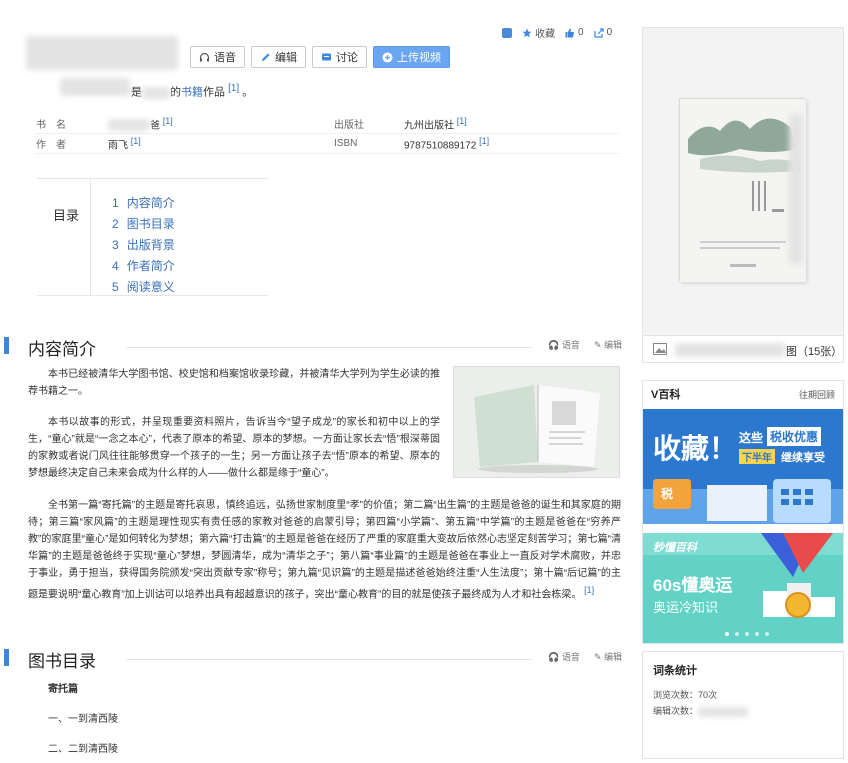 This screenshot has width=848, height=763. I want to click on vbaike-title: V百科, so click(666, 395).